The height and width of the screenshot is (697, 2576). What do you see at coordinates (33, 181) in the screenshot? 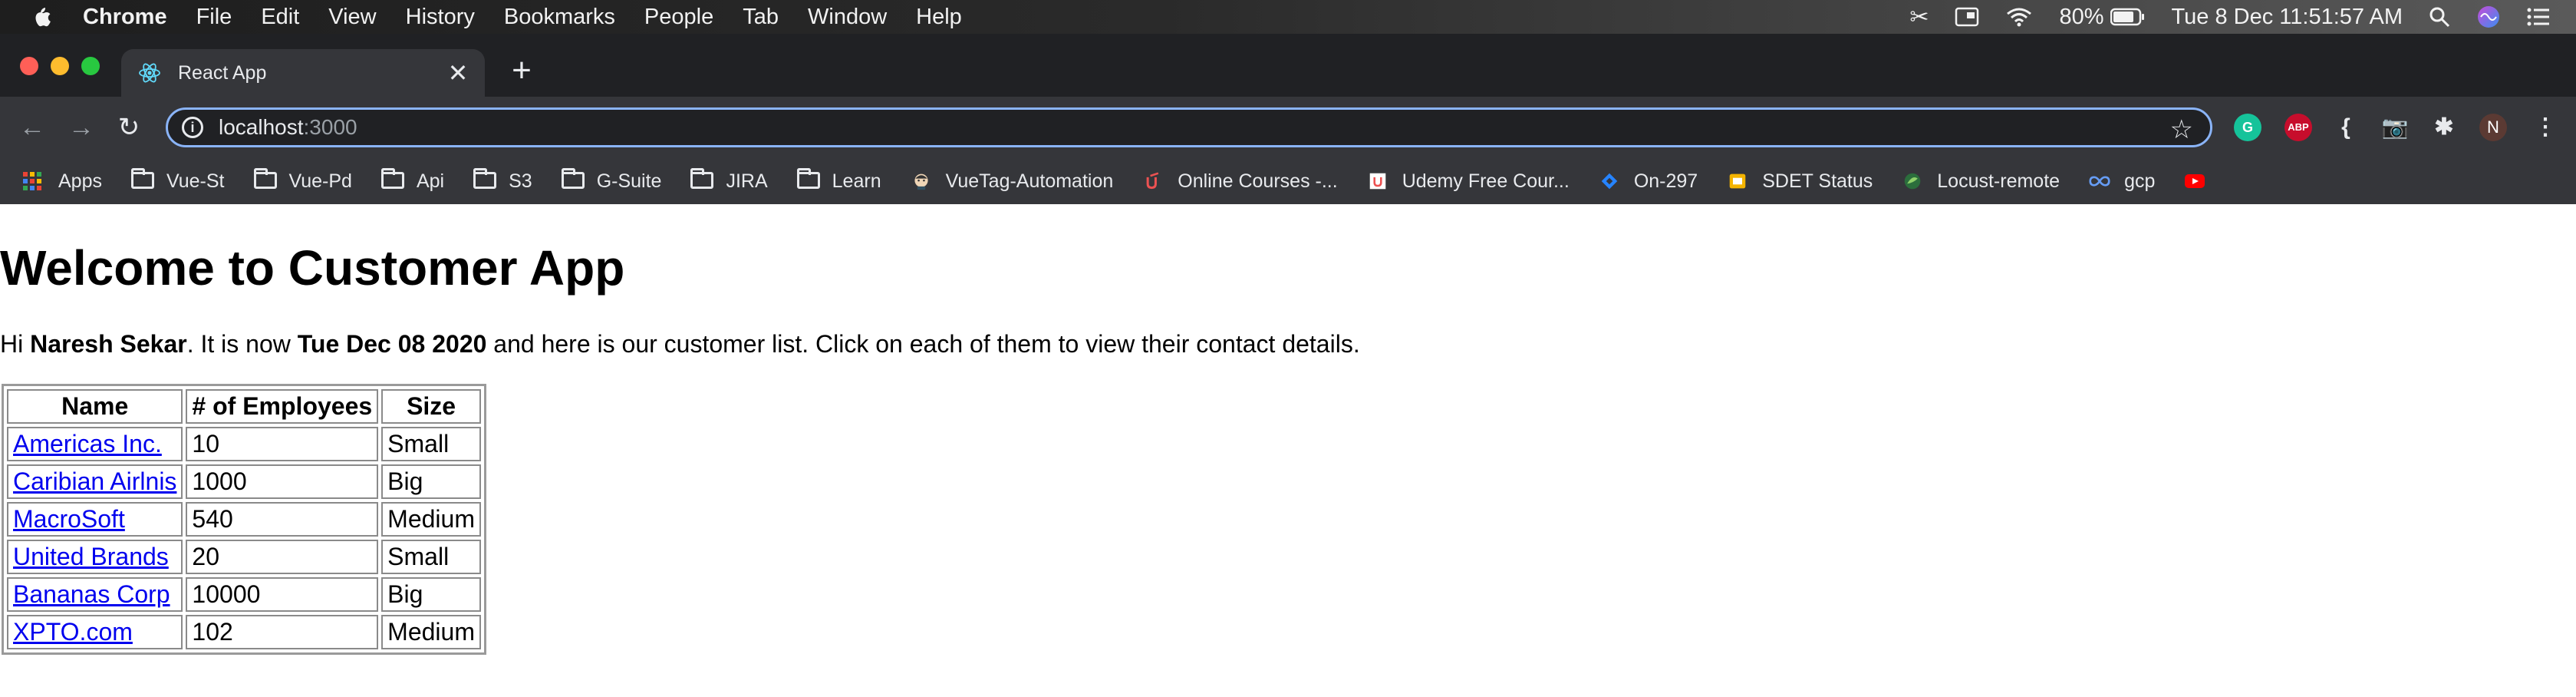
I see `apps-grid-icon` at bounding box center [33, 181].